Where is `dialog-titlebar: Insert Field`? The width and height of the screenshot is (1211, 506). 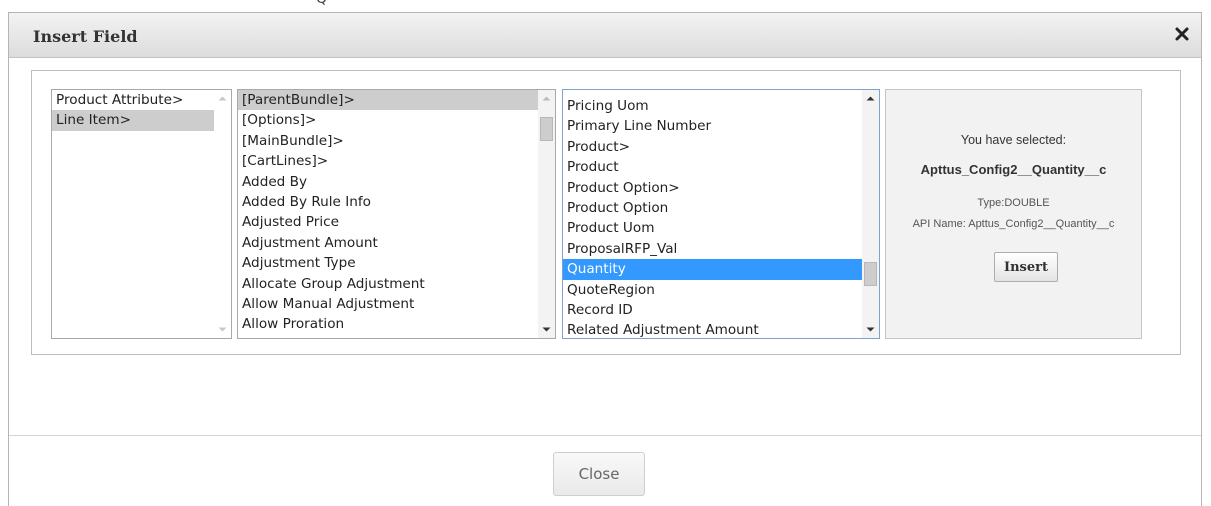 dialog-titlebar: Insert Field is located at coordinates (605, 35).